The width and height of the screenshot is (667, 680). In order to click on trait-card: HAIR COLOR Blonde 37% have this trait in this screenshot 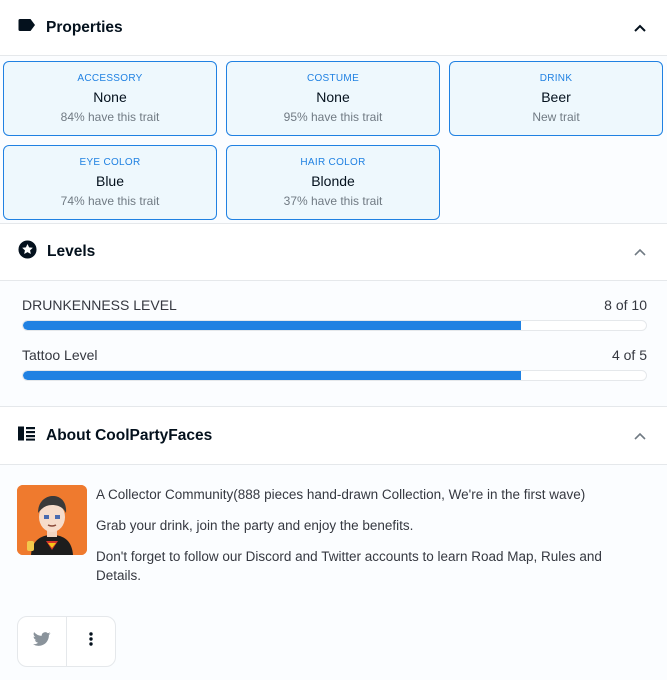, I will do `click(333, 182)`.